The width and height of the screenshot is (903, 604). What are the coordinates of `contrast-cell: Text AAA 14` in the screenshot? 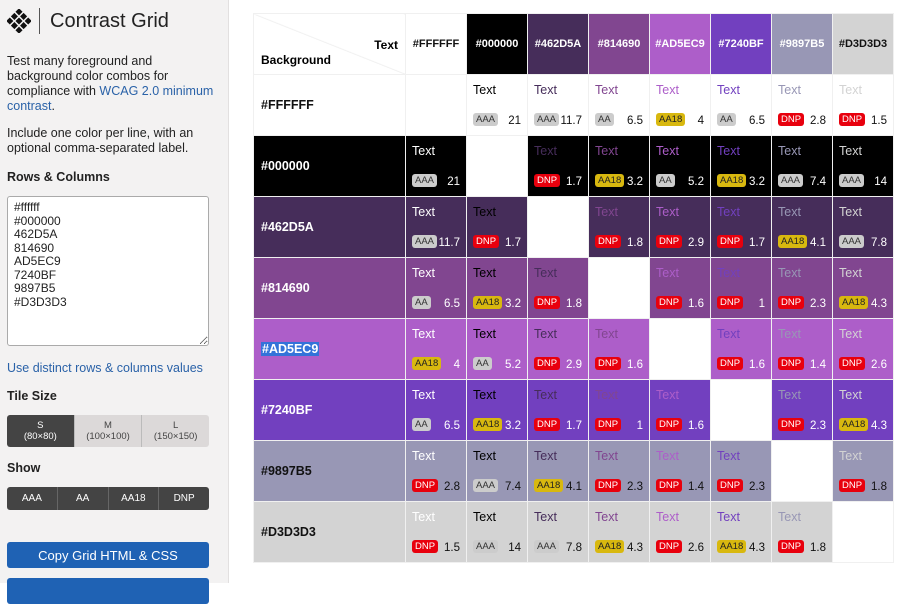 It's located at (497, 532).